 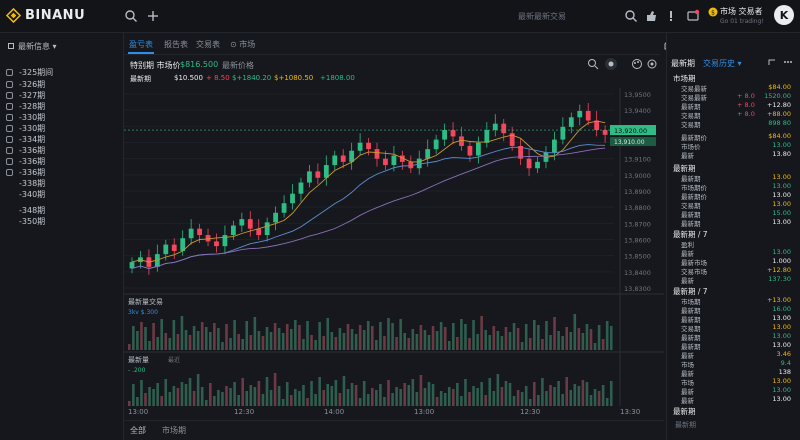 What do you see at coordinates (32, 46) in the screenshot?
I see `sidebar-title: 最新信息 ▾` at bounding box center [32, 46].